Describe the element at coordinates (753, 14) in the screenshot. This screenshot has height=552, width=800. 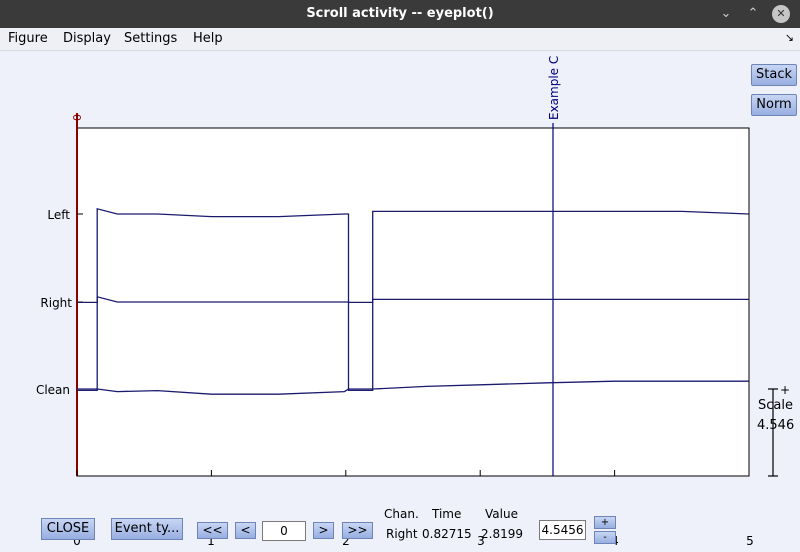
I see `maximize-icon: ⌃` at that location.